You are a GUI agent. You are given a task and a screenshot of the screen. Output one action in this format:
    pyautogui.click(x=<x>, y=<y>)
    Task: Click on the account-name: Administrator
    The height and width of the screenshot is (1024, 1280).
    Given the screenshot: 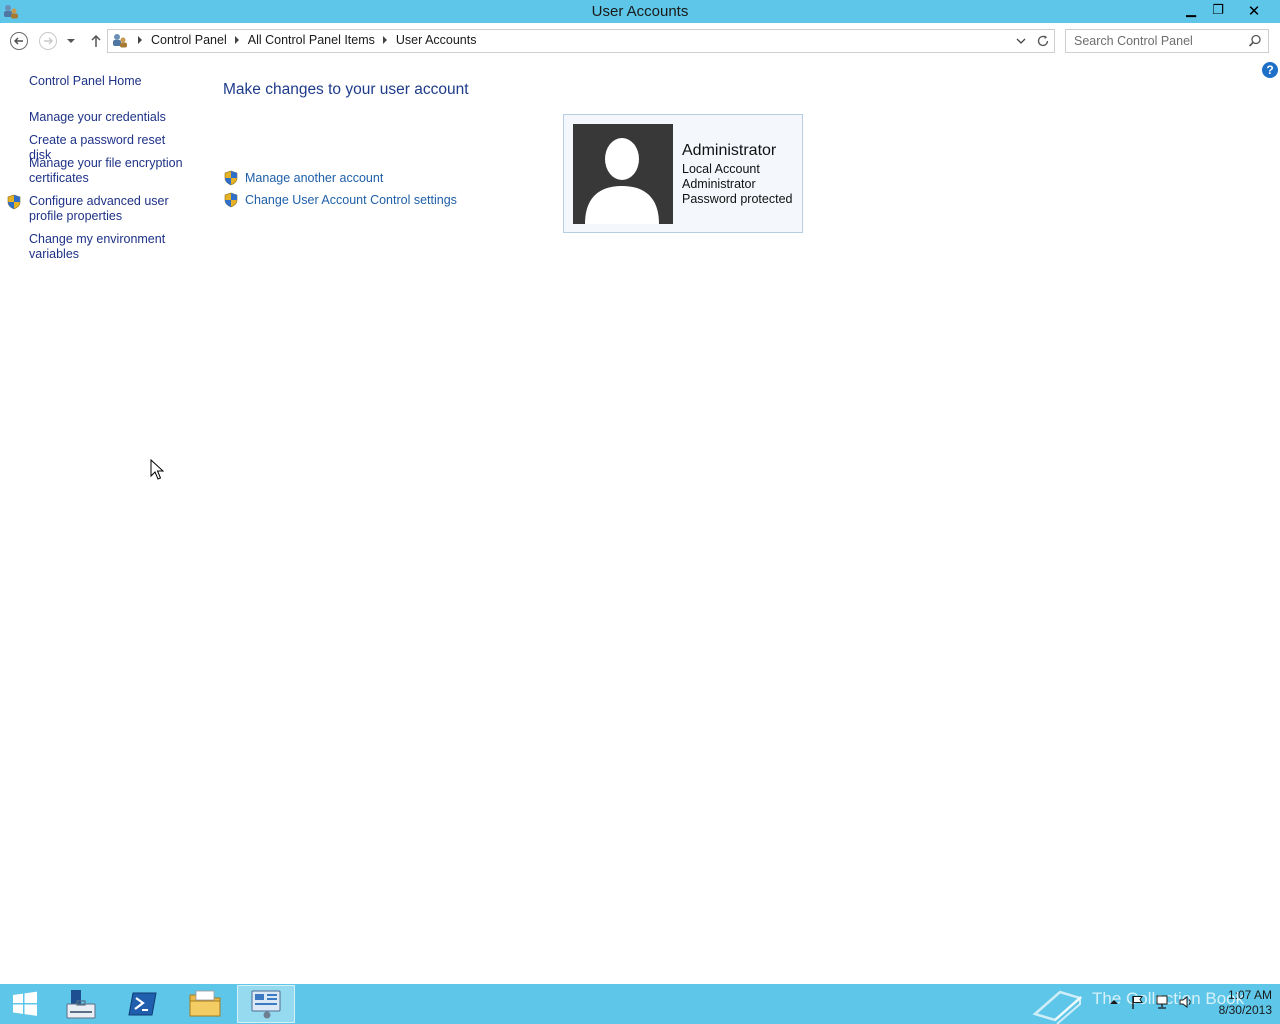 What is the action you would take?
    pyautogui.click(x=729, y=150)
    